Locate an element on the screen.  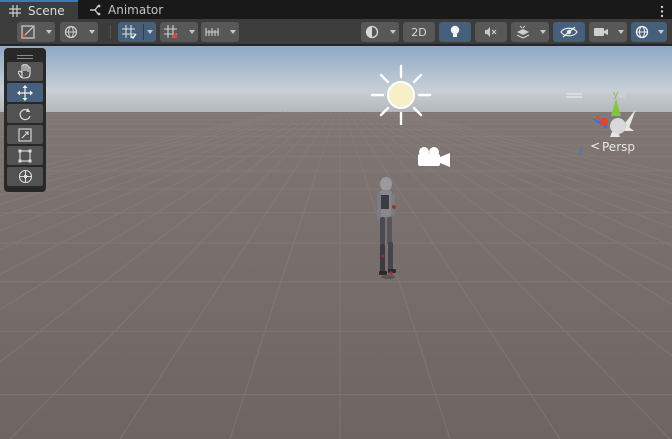
increment-snap-icon is located at coordinates (171, 32).